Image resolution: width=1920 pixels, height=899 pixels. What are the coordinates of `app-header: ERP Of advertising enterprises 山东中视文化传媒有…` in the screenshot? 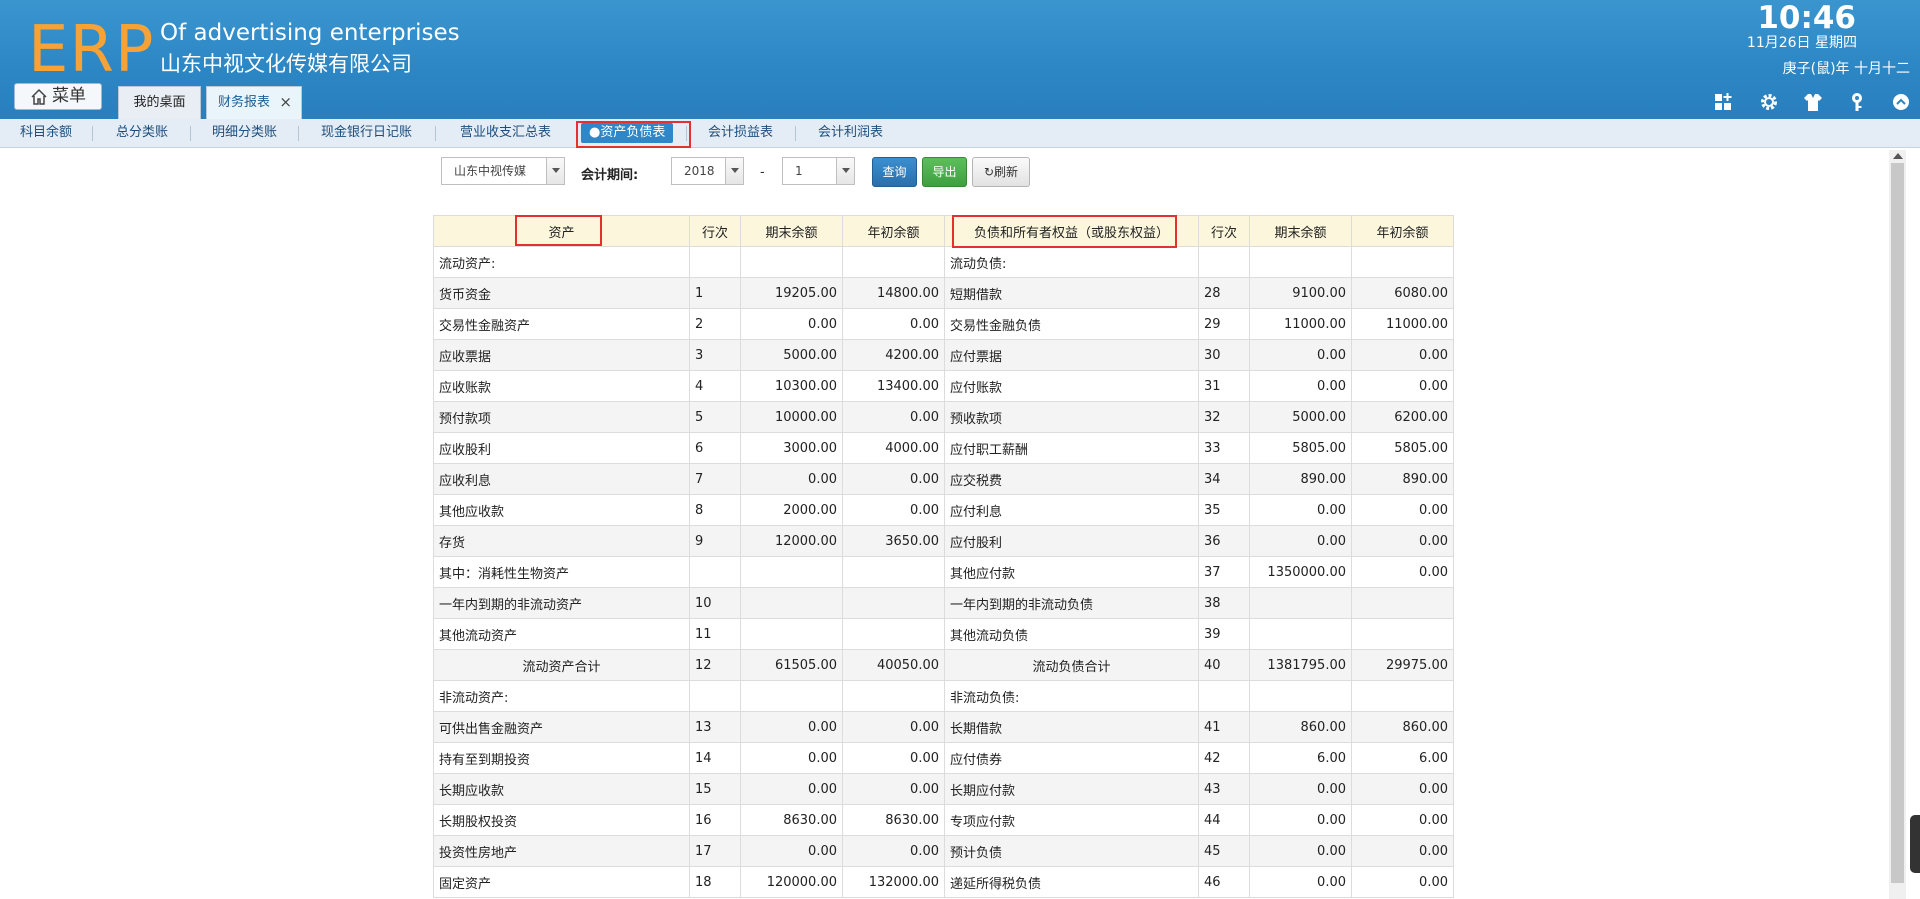 It's located at (960, 59).